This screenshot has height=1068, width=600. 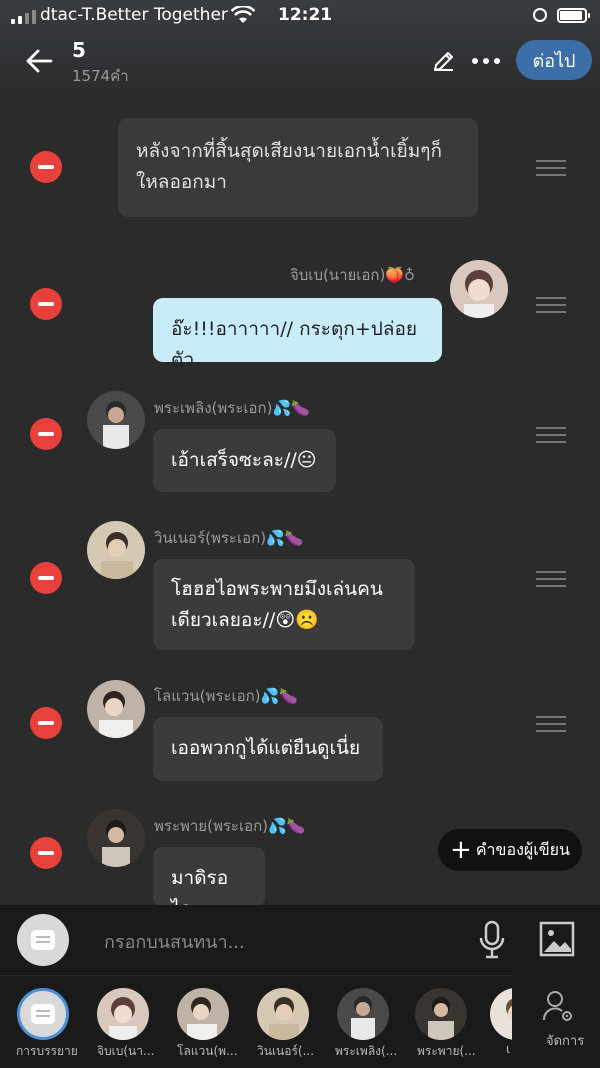 What do you see at coordinates (573, 15) in the screenshot?
I see `battery-icon` at bounding box center [573, 15].